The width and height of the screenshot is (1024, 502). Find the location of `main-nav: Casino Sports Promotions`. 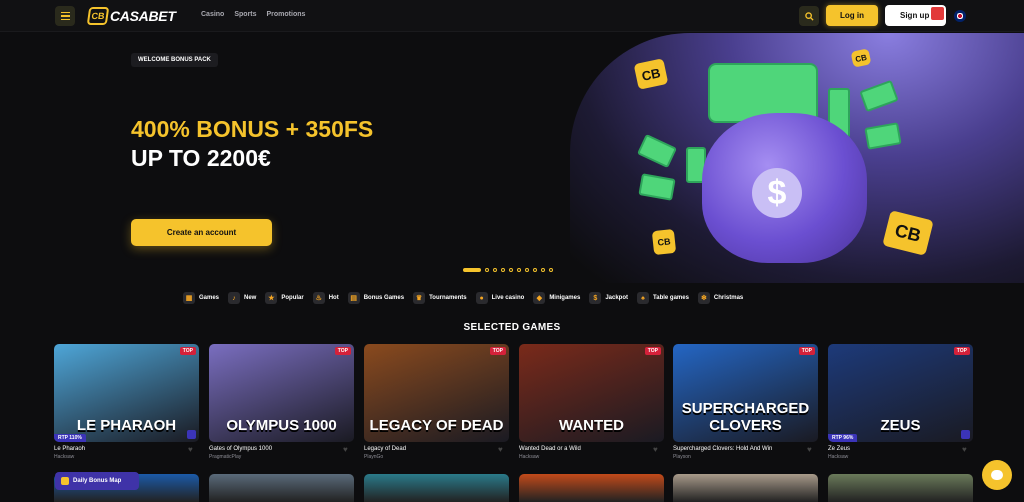

main-nav: Casino Sports Promotions is located at coordinates (253, 14).